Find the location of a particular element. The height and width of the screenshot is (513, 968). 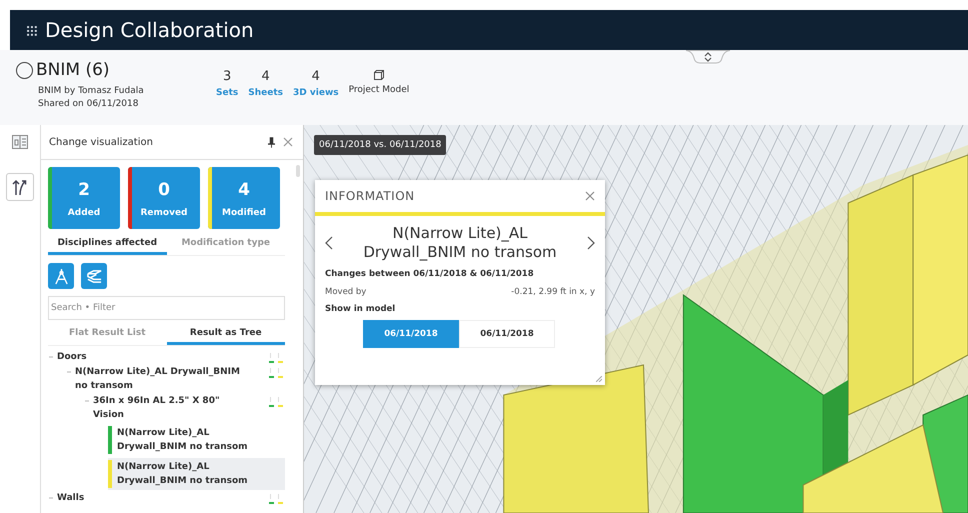

architecture-filter-button is located at coordinates (61, 276).